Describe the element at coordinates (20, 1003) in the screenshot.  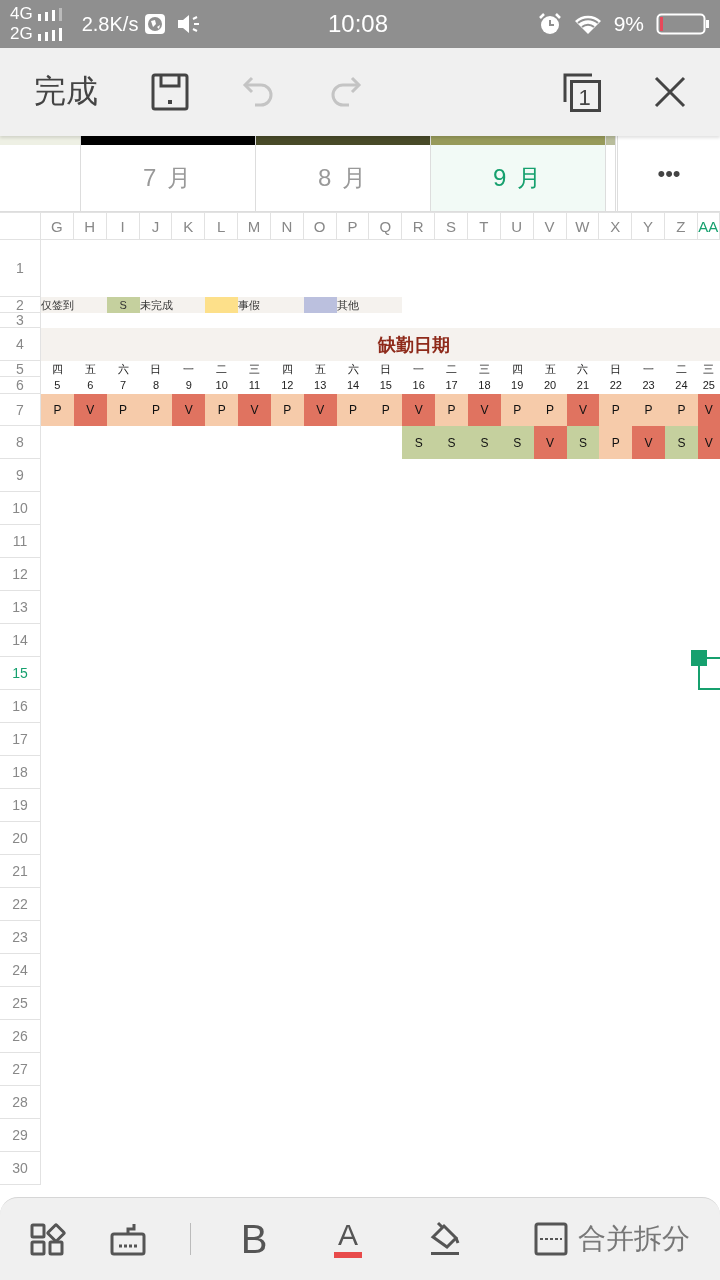
I see `row-header: 25` at that location.